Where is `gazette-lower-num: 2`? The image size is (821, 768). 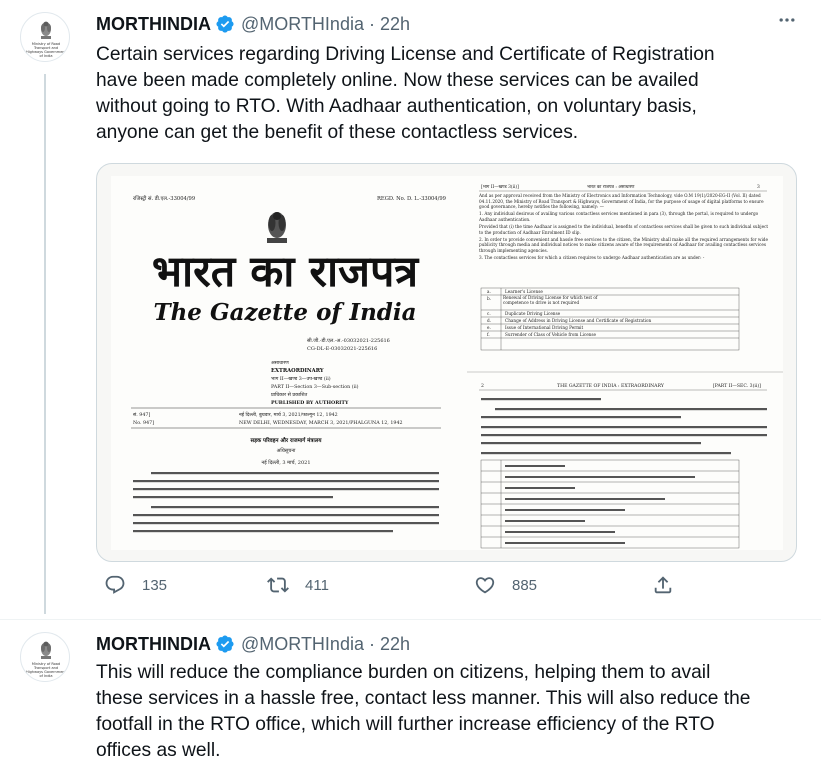
gazette-lower-num: 2 is located at coordinates (482, 386).